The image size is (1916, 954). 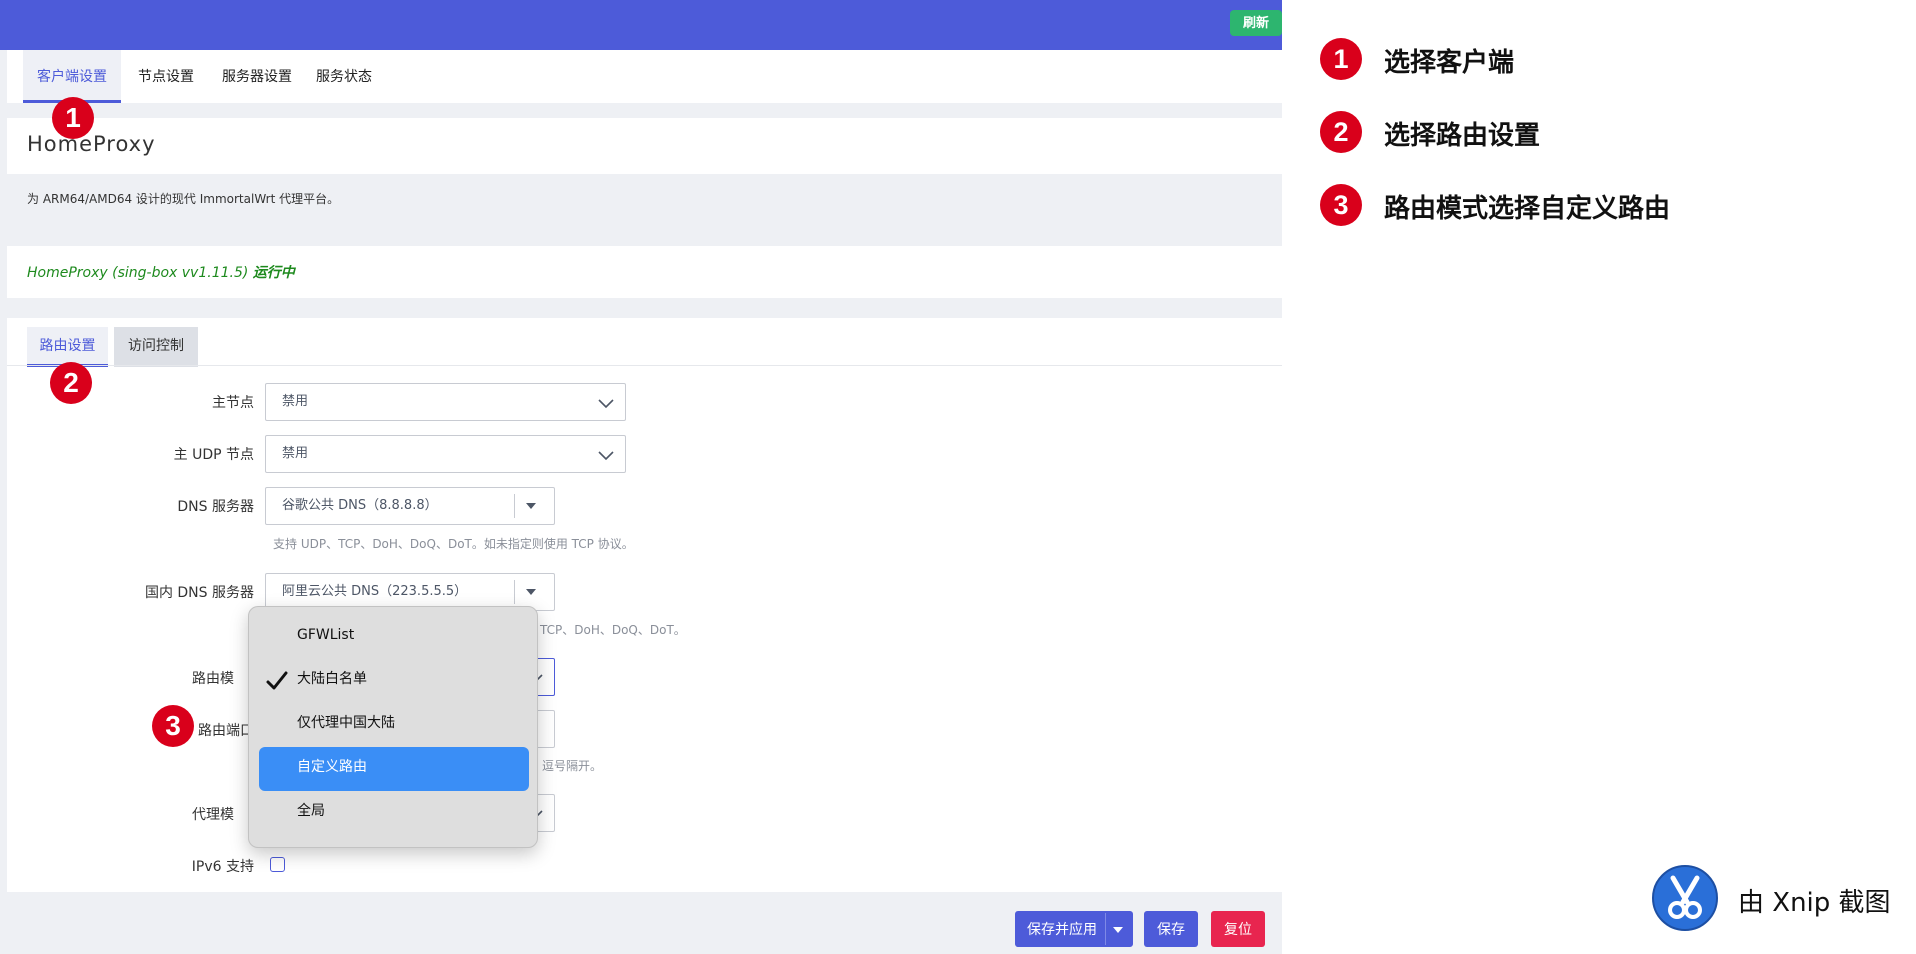 I want to click on save-button: 保存, so click(x=1171, y=929).